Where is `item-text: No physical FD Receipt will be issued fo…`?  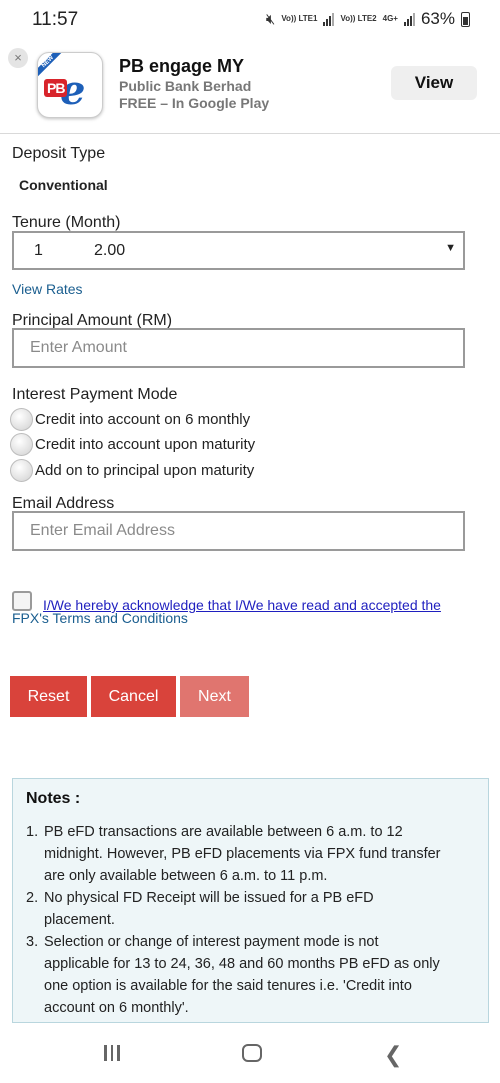 item-text: No physical FD Receipt will be issued fo… is located at coordinates (209, 909).